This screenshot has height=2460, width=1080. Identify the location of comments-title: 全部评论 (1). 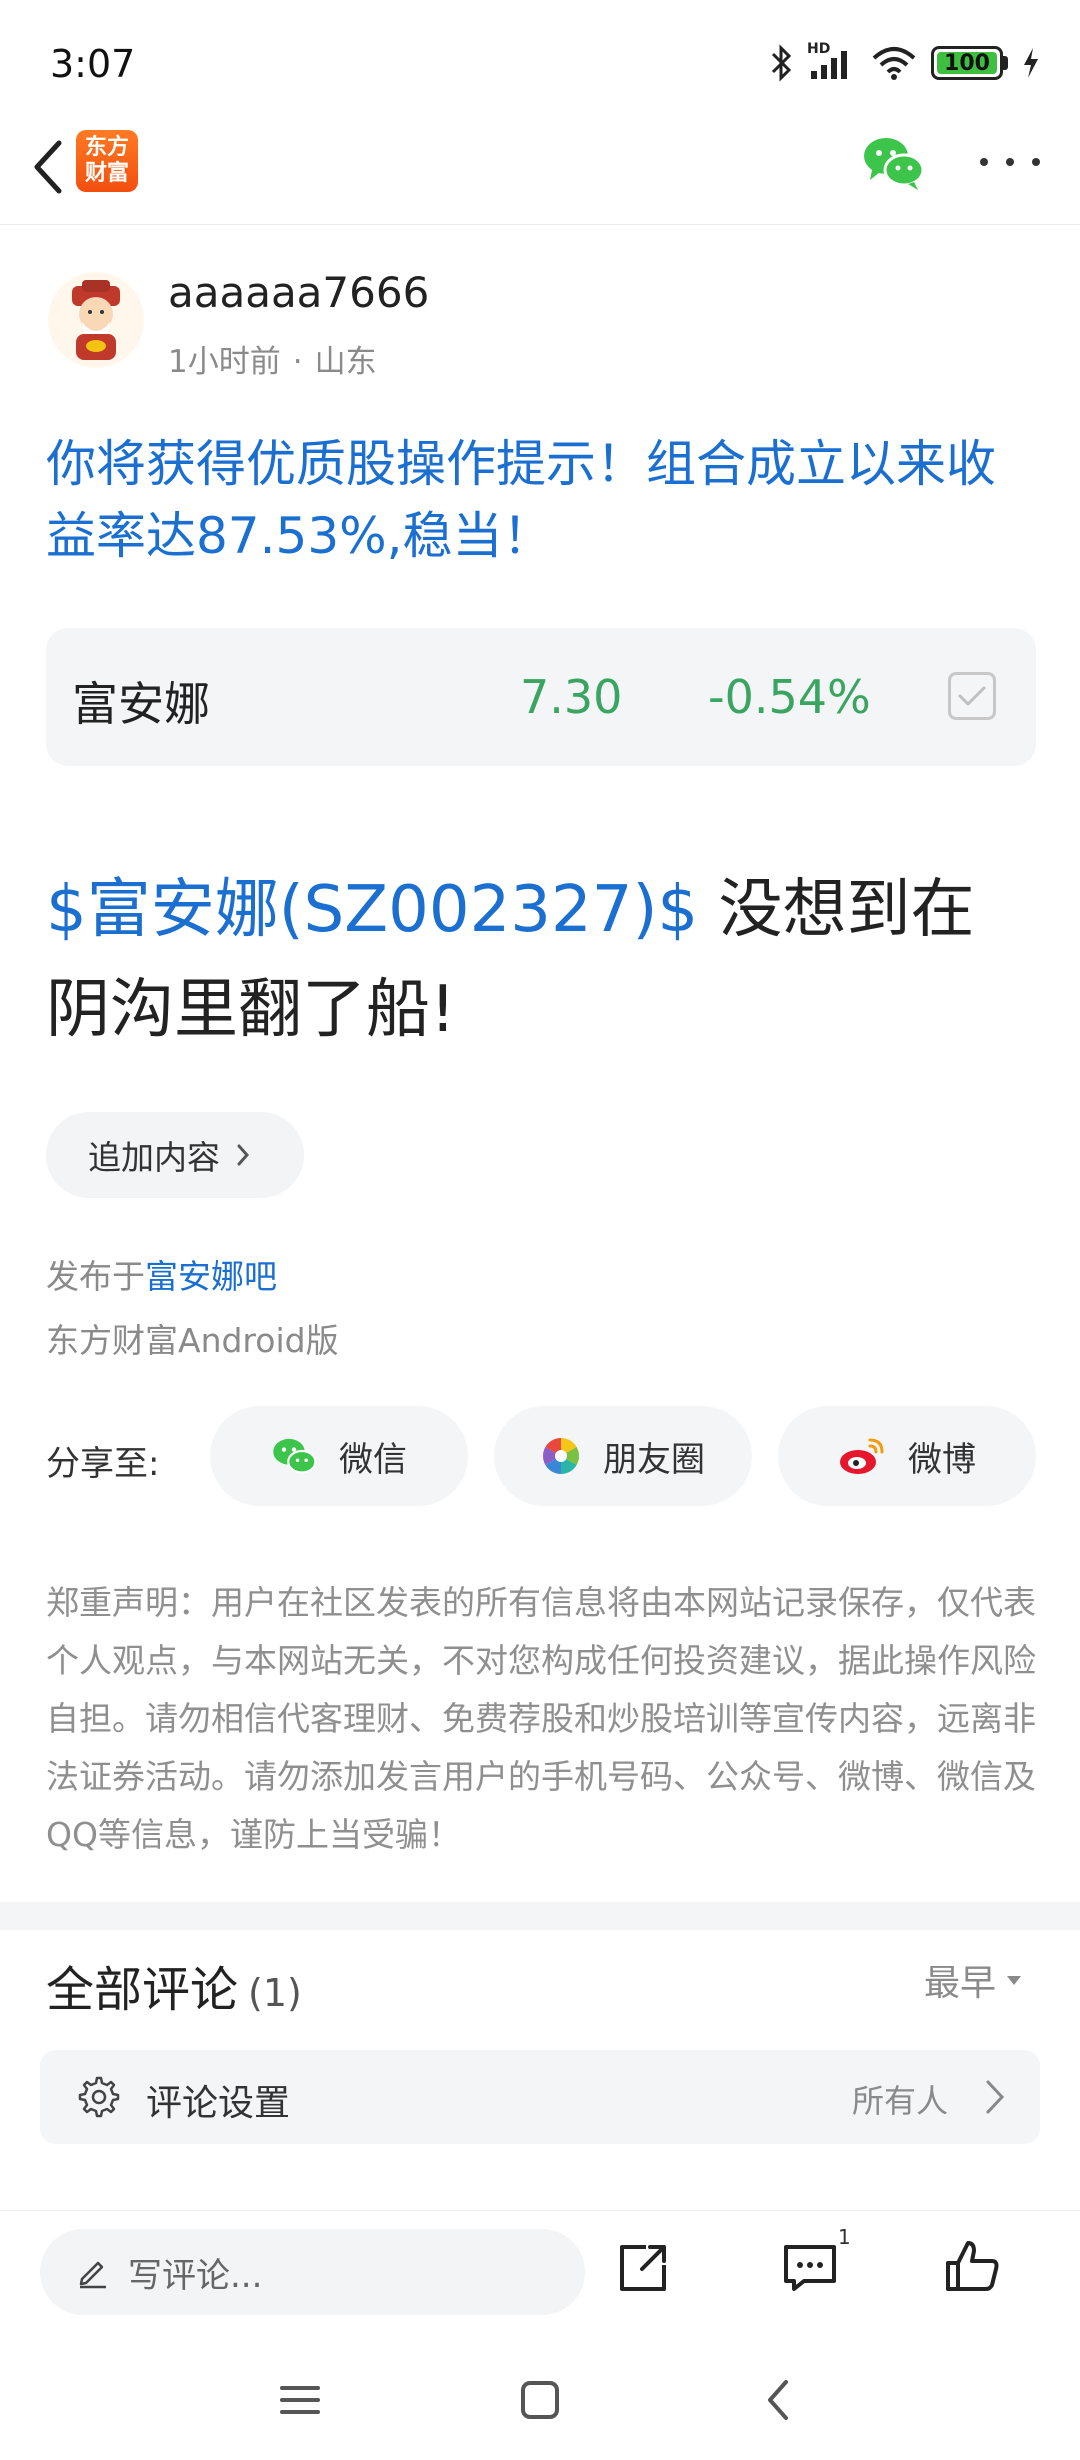
(174, 1985).